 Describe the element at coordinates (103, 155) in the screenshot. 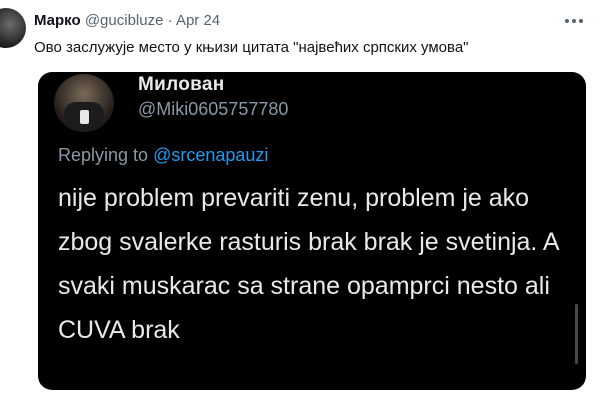

I see `replying-prefix: Replying to` at that location.